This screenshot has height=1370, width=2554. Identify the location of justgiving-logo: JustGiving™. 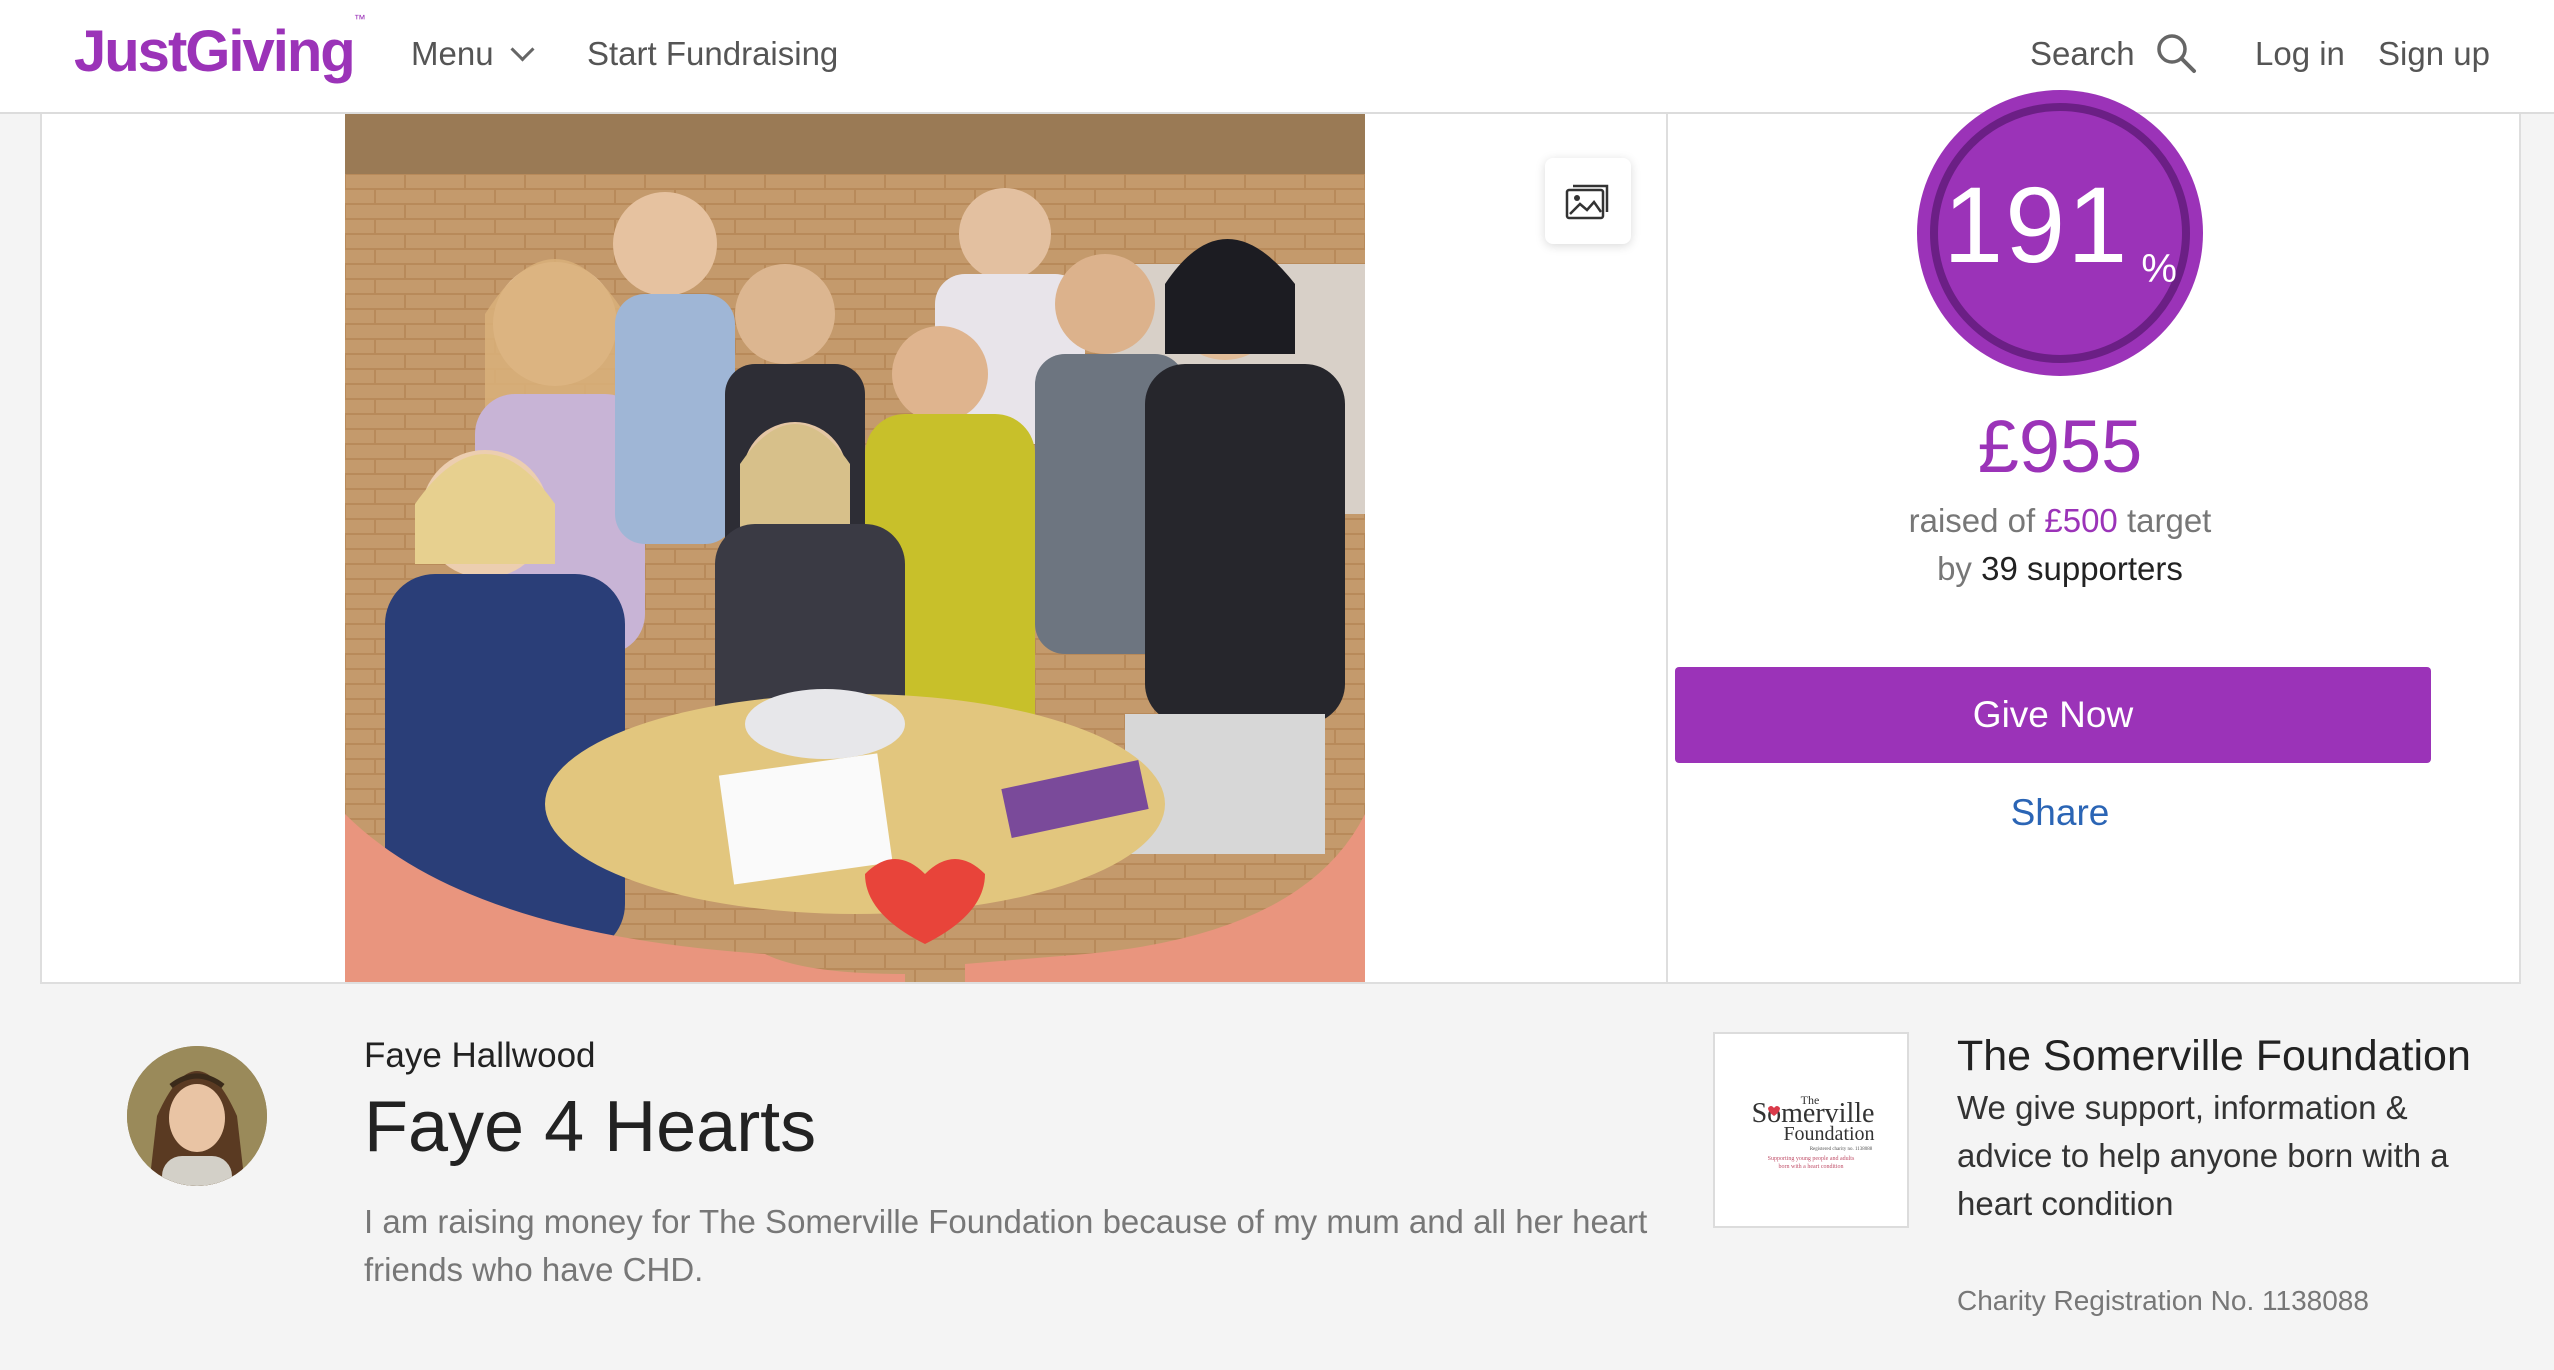
(220, 48).